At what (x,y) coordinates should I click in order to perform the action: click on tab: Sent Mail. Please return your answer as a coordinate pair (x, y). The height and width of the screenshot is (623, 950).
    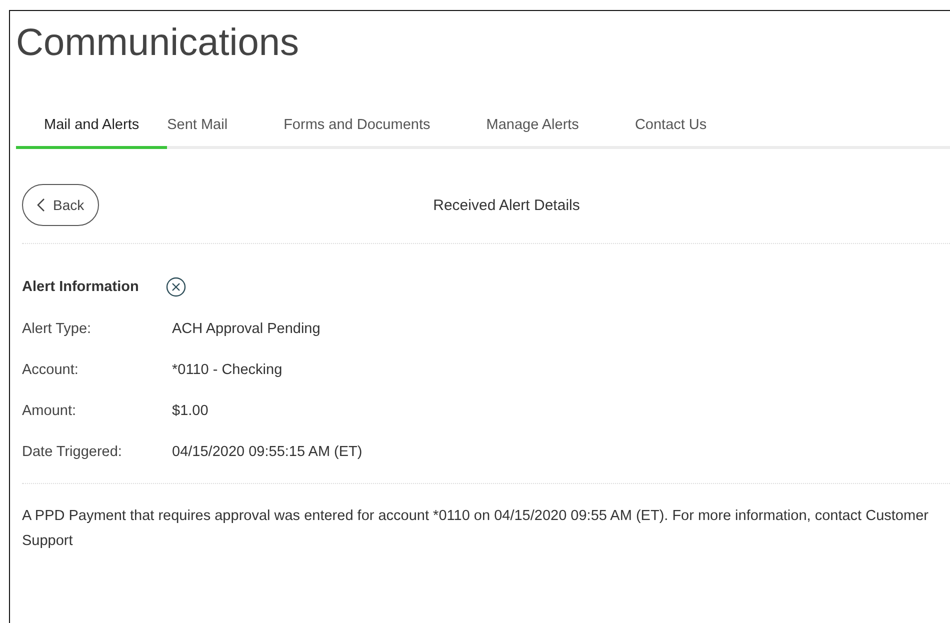
    Looking at the image, I should click on (211, 129).